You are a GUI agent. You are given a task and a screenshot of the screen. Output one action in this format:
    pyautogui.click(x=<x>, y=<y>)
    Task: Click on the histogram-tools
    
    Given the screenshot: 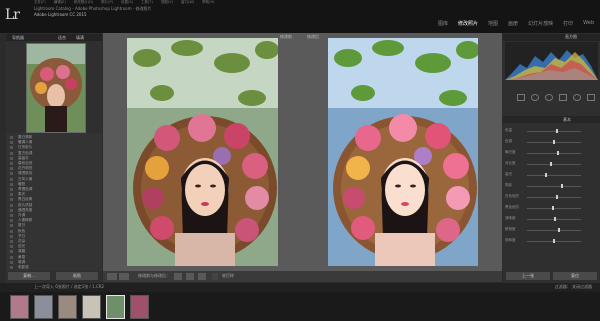 What is the action you would take?
    pyautogui.click(x=551, y=96)
    